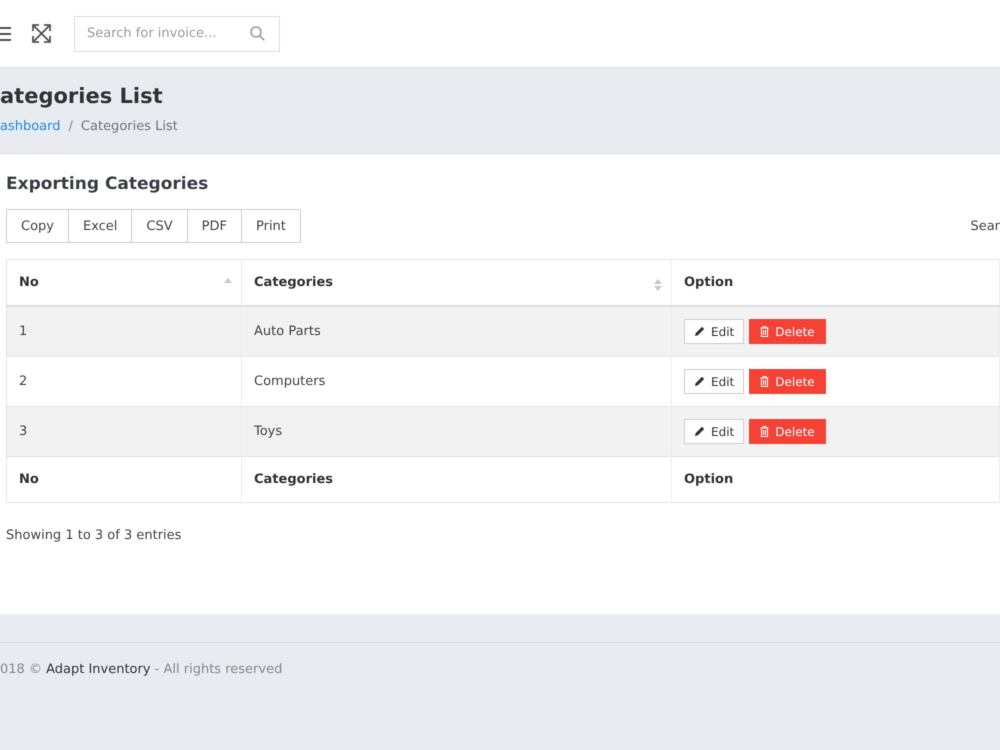  I want to click on table-footer-cell: No, so click(124, 479).